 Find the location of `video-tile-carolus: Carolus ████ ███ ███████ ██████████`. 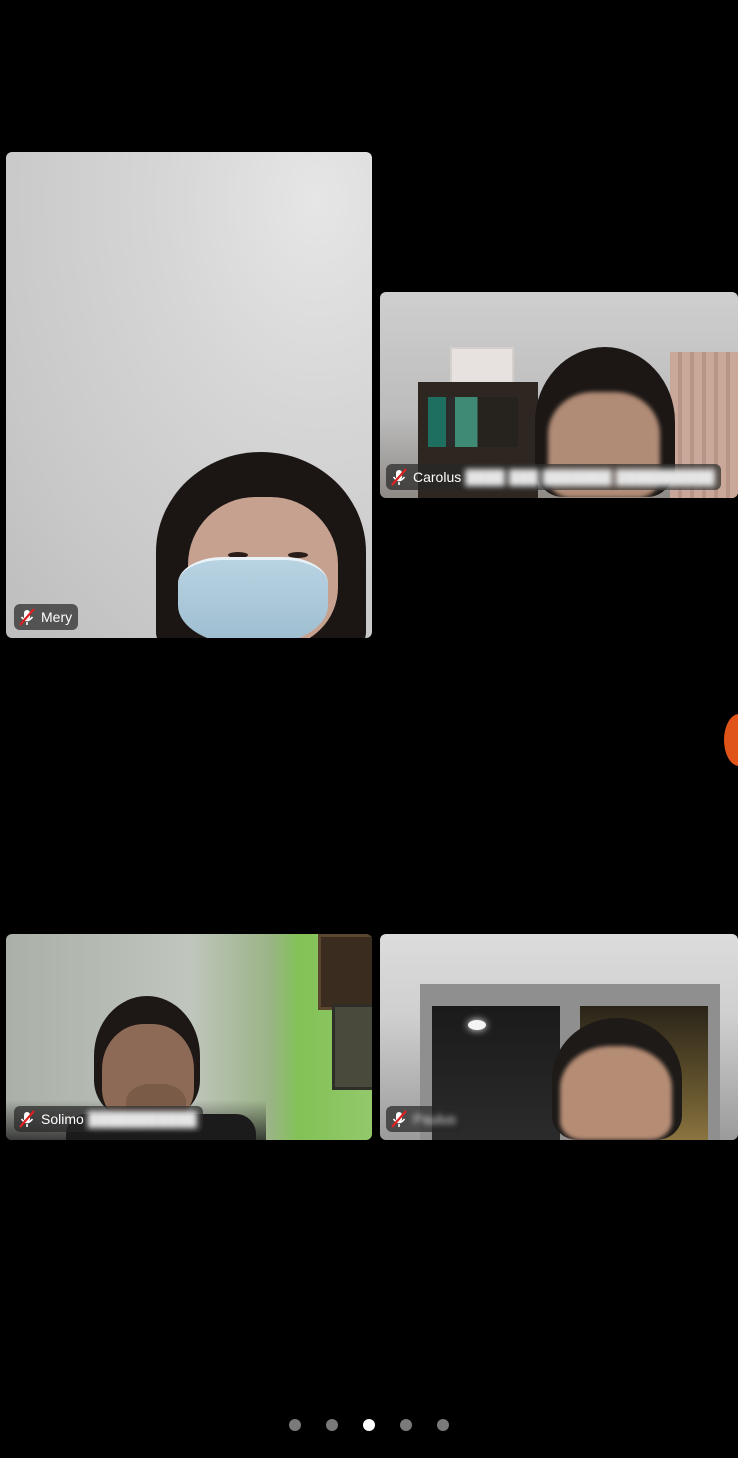

video-tile-carolus: Carolus ████ ███ ███████ ██████████ is located at coordinates (559, 395).